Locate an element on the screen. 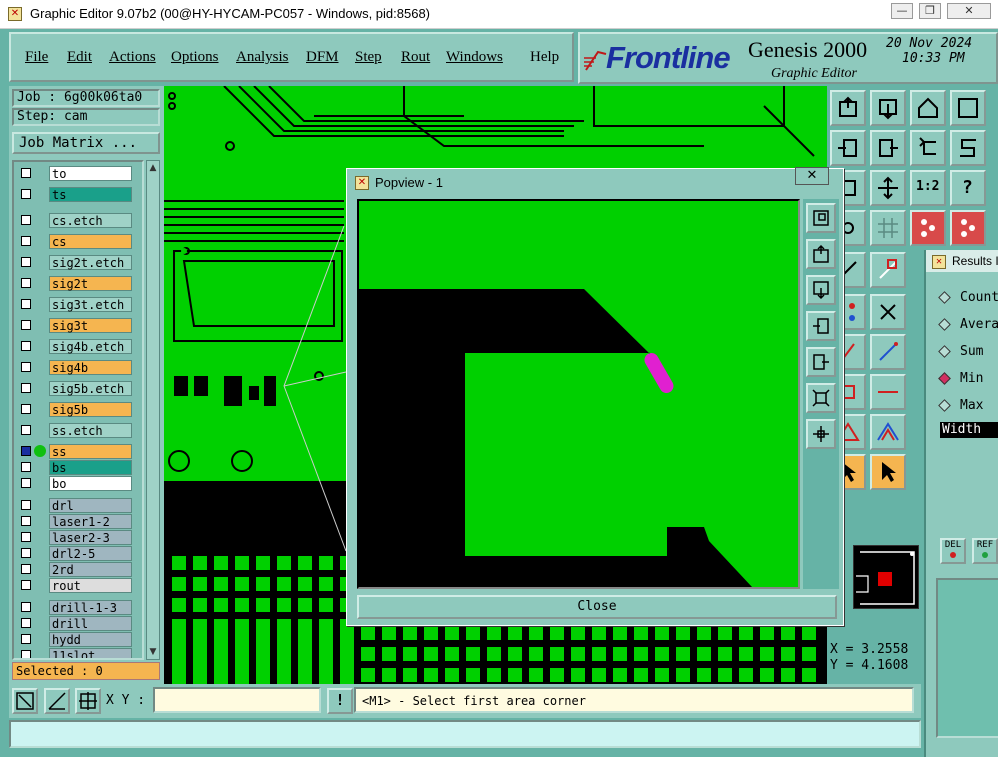 The image size is (998, 757). layer-name: 11slot is located at coordinates (90, 653).